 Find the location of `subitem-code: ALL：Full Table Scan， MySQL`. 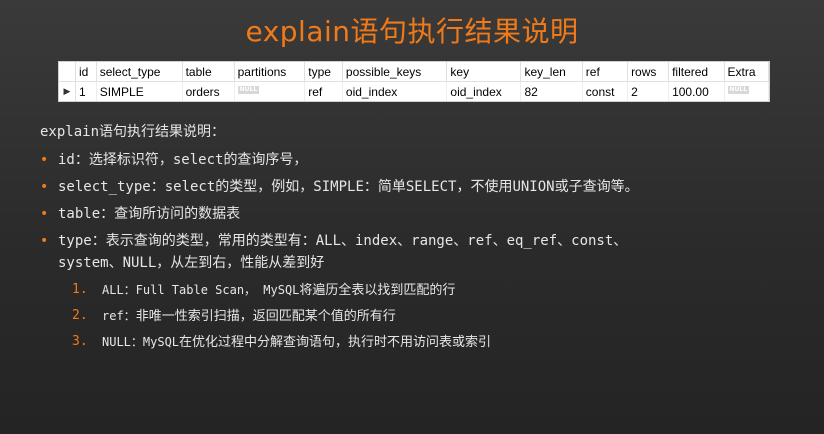

subitem-code: ALL：Full Table Scan， MySQL is located at coordinates (201, 290).